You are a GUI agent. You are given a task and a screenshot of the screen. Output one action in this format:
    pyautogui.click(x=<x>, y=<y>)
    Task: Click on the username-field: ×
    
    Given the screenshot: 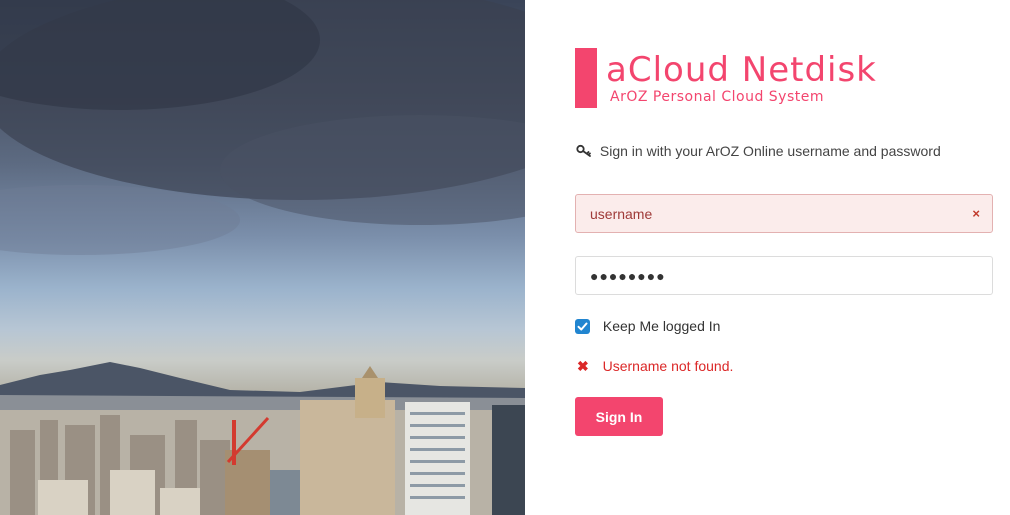 What is the action you would take?
    pyautogui.click(x=784, y=213)
    